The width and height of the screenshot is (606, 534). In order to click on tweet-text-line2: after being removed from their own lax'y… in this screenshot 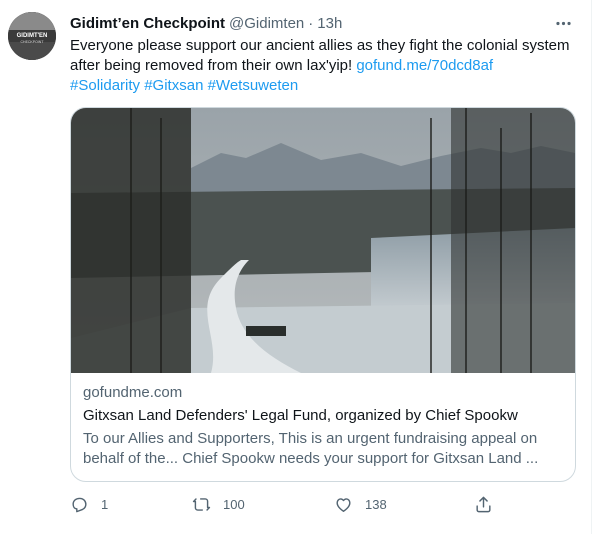, I will do `click(213, 65)`.